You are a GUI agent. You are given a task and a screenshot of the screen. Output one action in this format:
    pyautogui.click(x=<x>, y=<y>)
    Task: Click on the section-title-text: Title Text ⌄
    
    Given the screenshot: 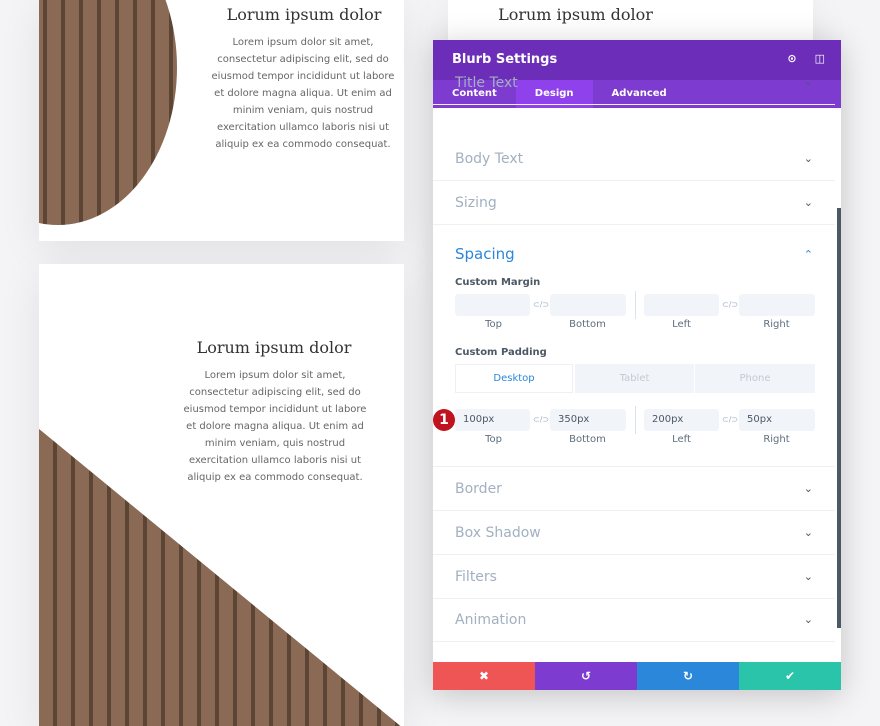 What is the action you would take?
    pyautogui.click(x=634, y=83)
    